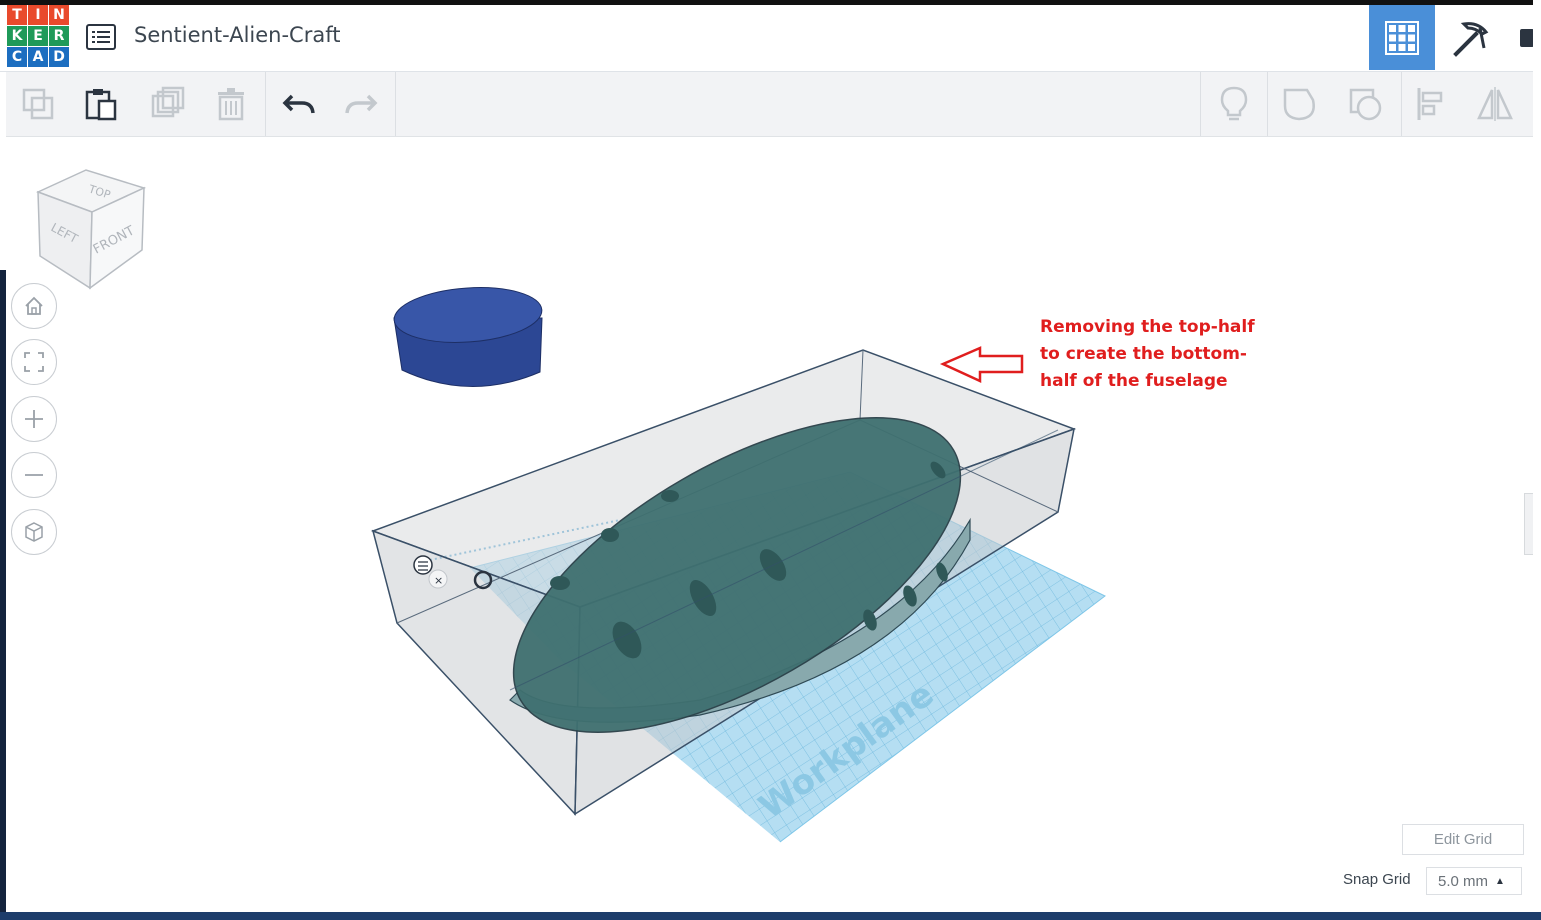 This screenshot has height=920, width=1541. Describe the element at coordinates (1147, 327) in the screenshot. I see `annotation-line: Removing the top-half` at that location.